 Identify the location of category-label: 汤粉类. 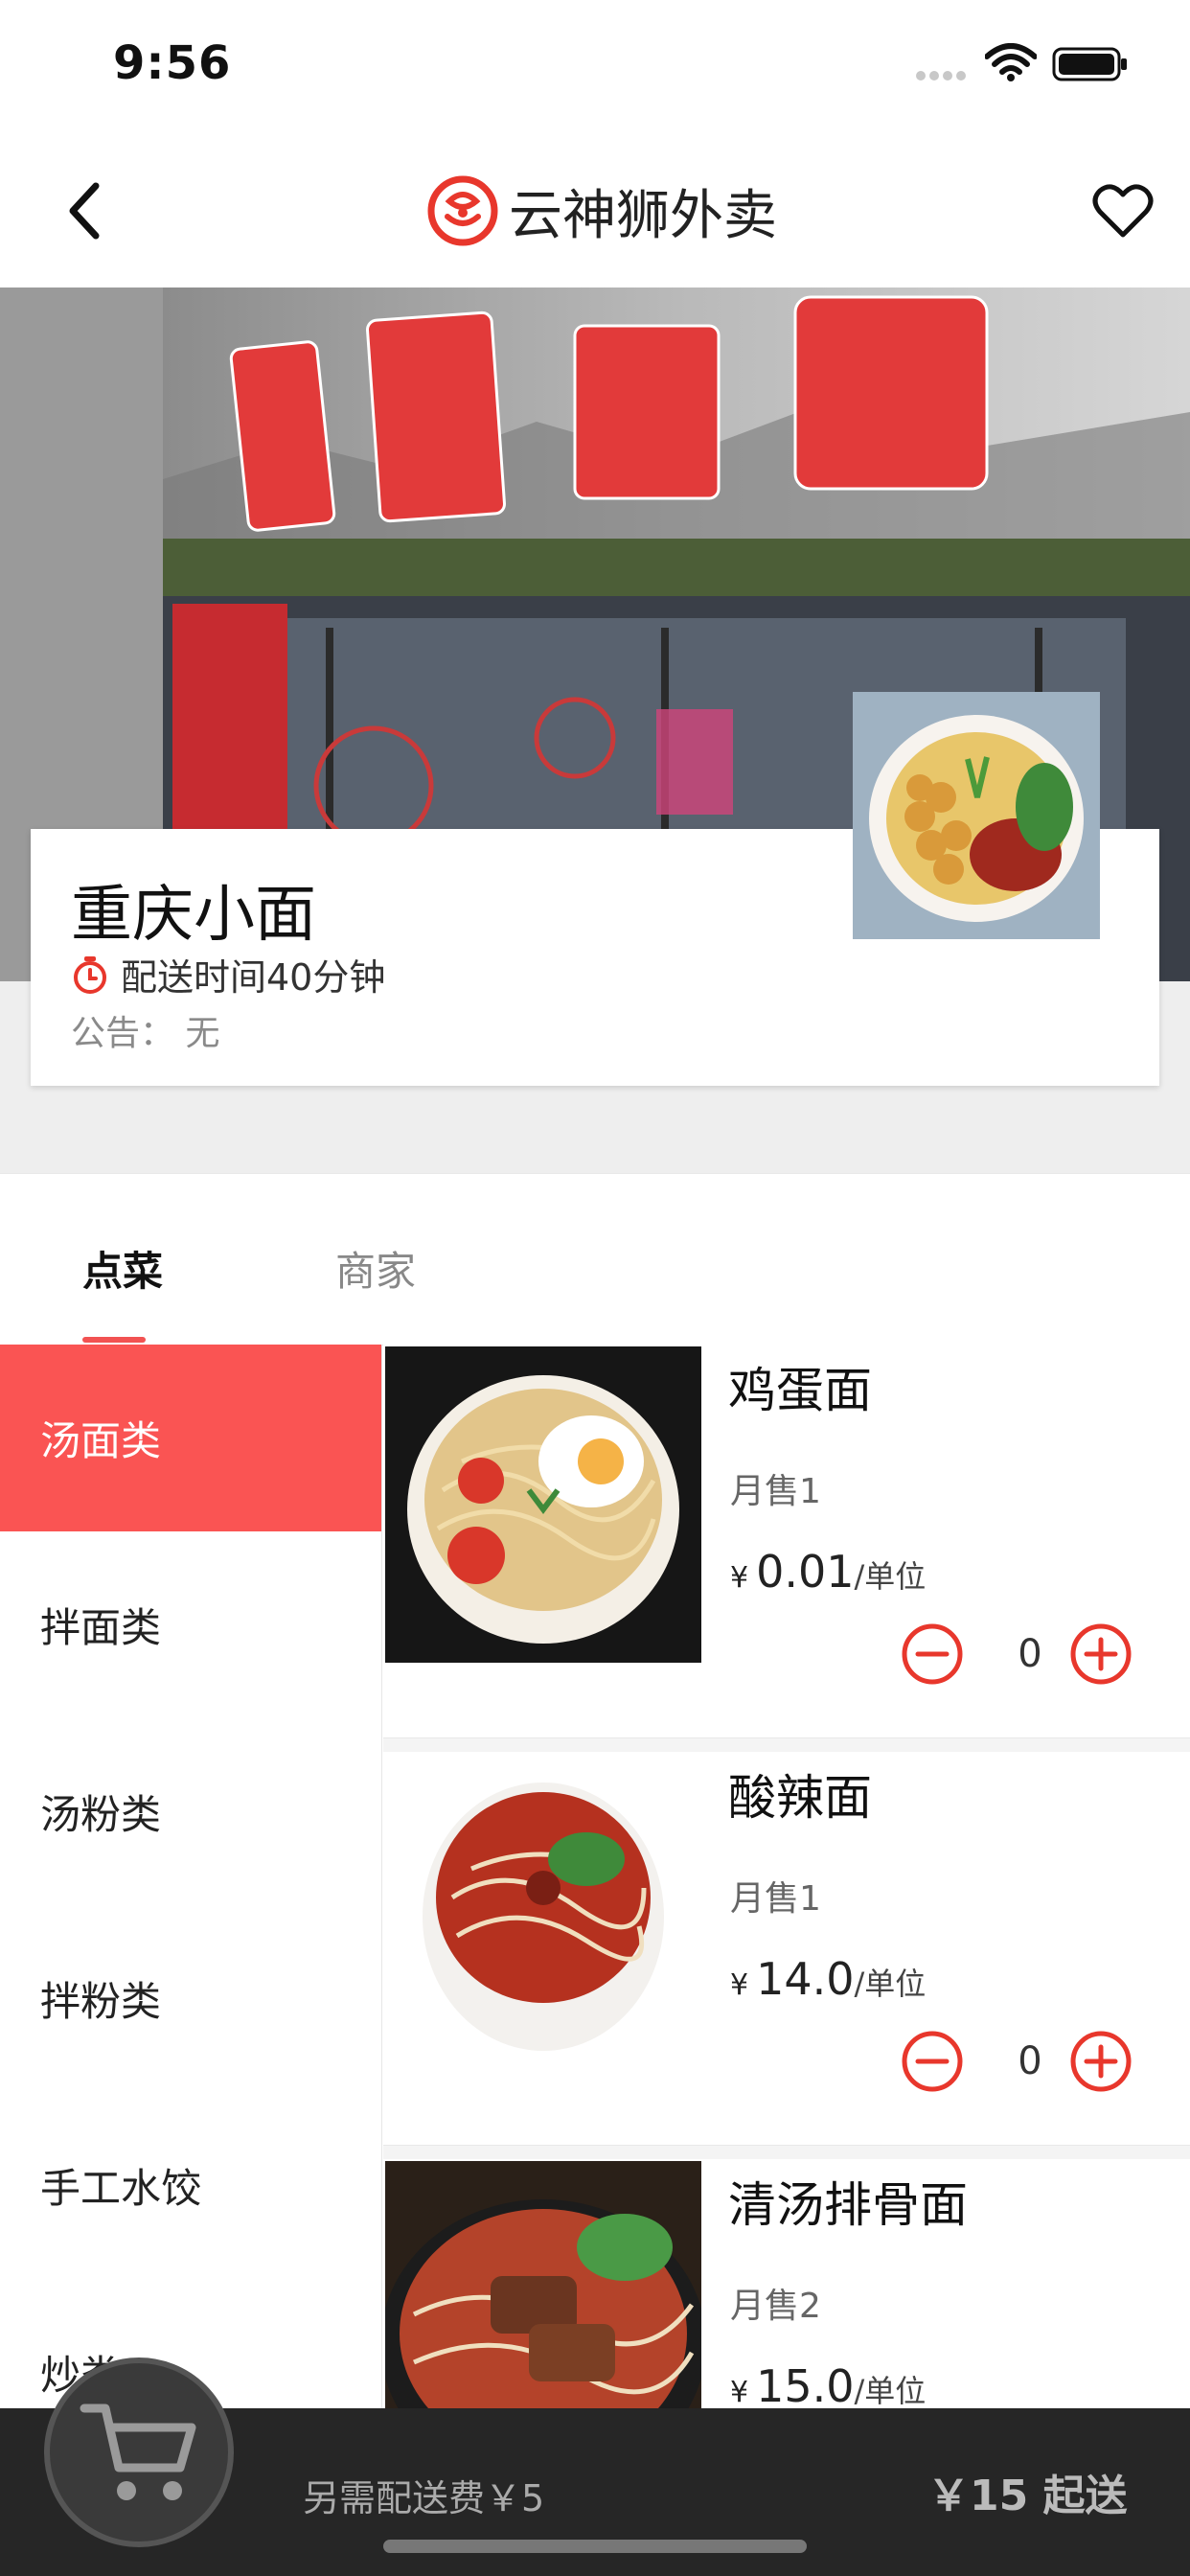
(101, 1814).